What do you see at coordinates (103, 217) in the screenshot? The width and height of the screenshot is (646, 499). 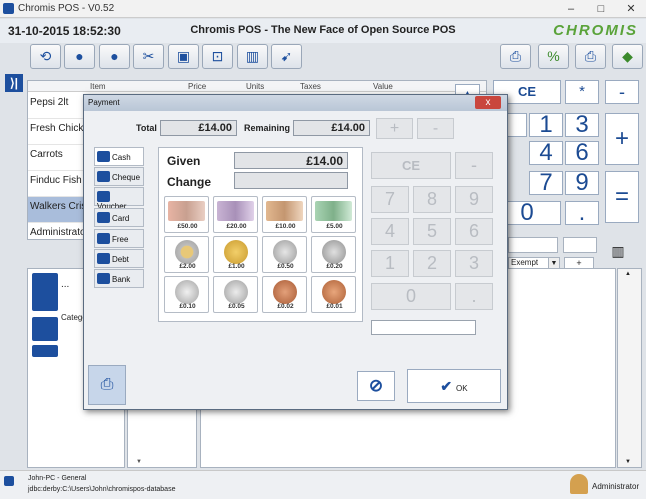 I see `card-icon` at bounding box center [103, 217].